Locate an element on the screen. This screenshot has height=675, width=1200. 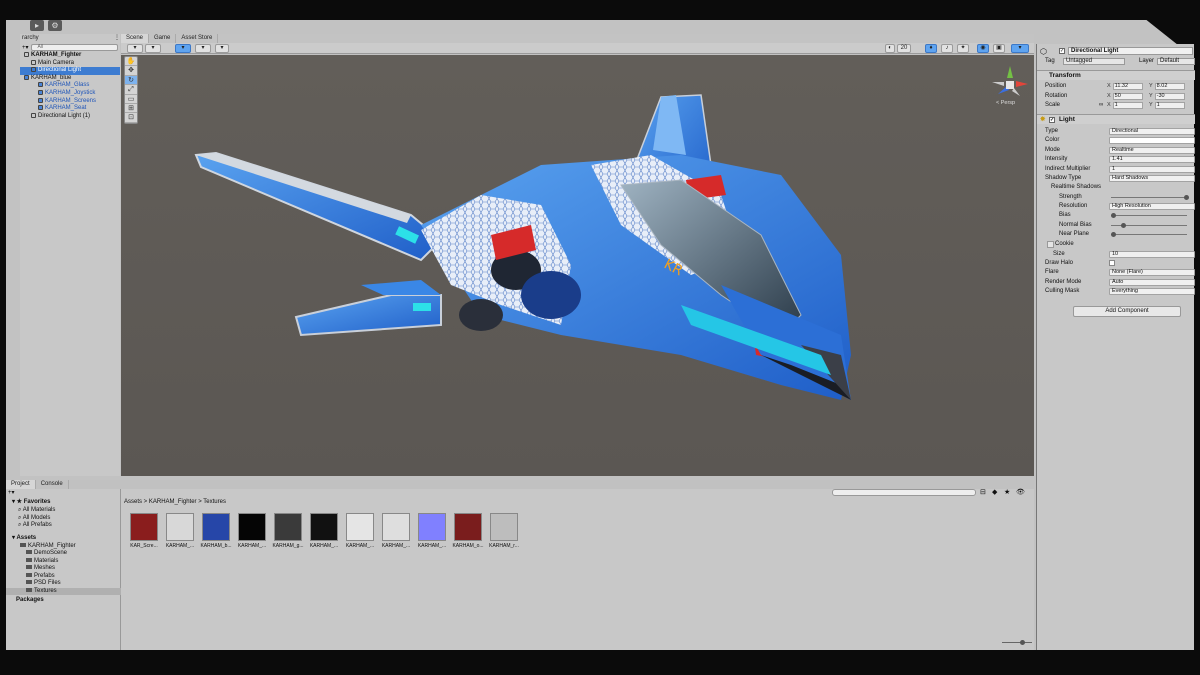
render-mode-button: ▾ is located at coordinates (153, 48).